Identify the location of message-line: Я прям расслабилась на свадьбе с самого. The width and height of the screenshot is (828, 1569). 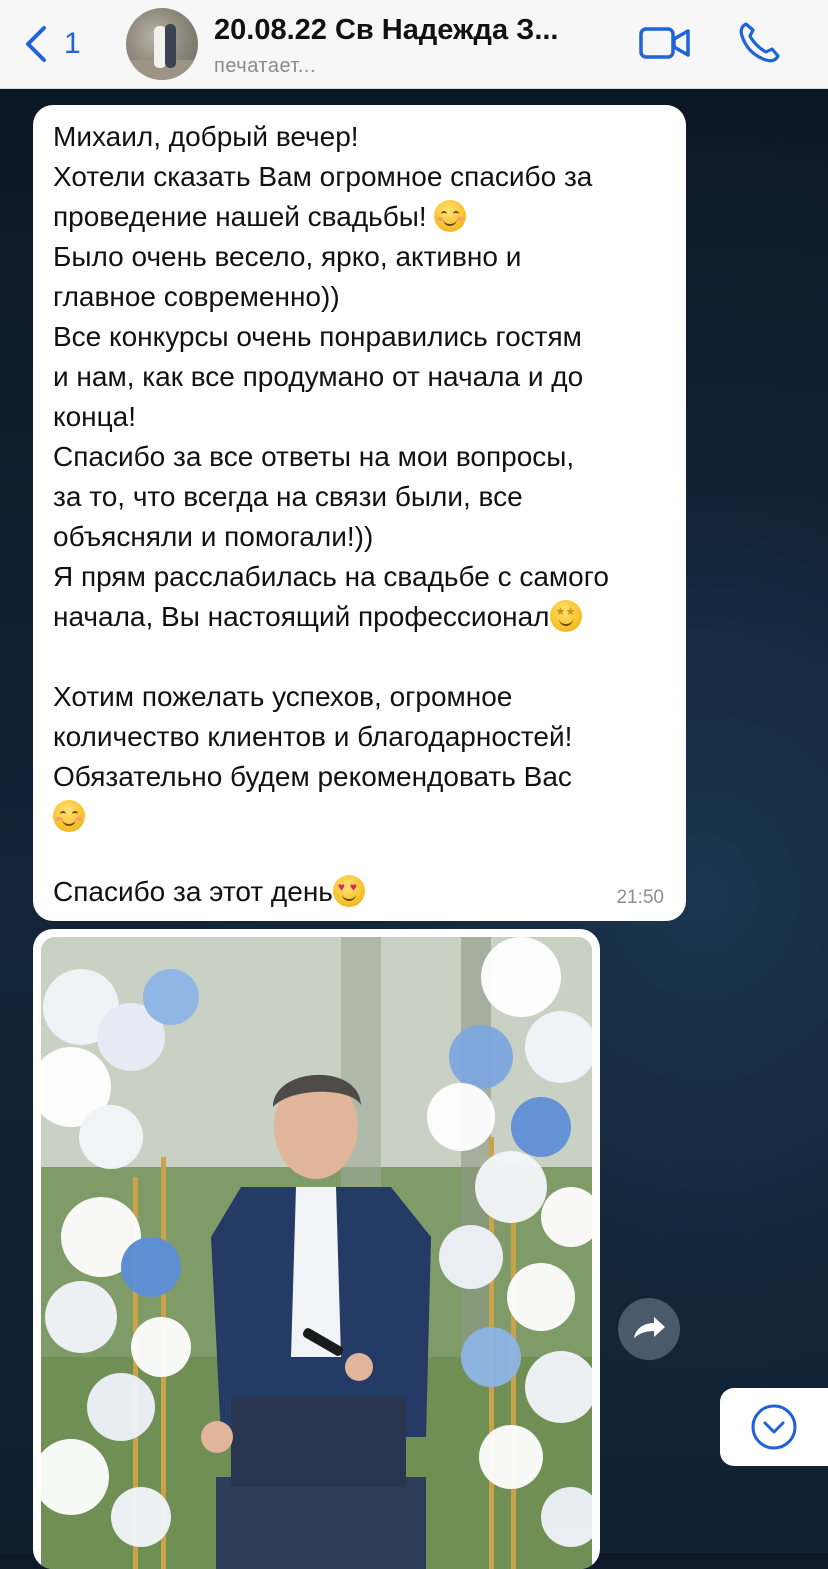
(331, 576).